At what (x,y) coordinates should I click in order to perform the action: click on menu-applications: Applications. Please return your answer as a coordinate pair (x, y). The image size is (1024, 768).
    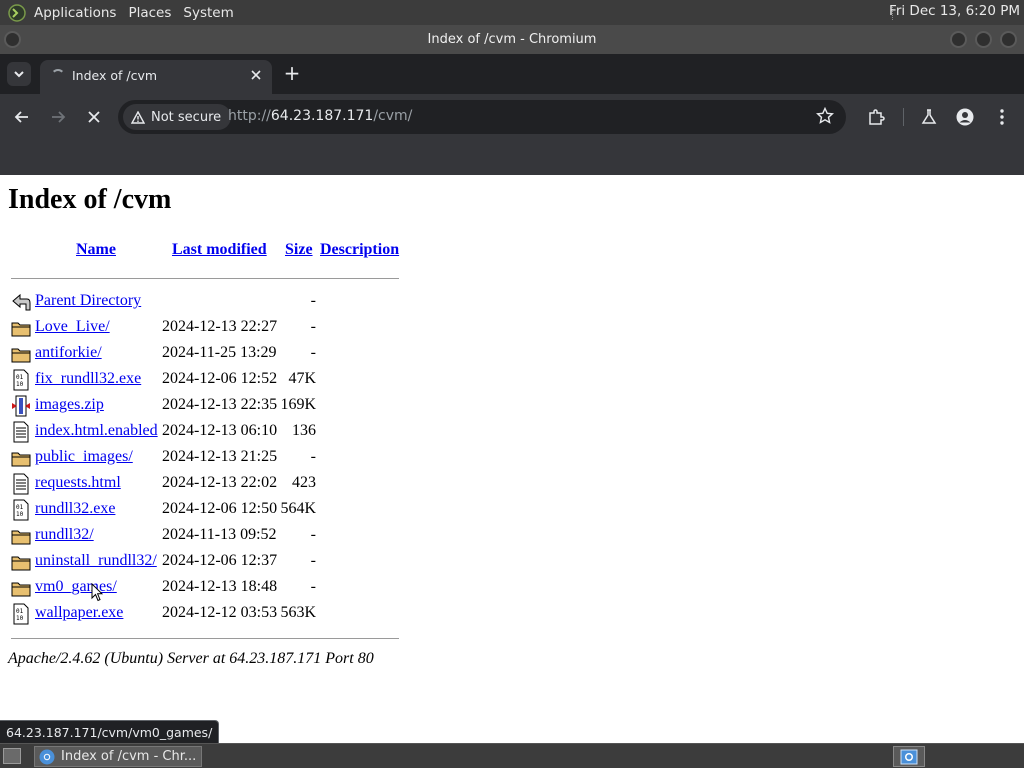
    Looking at the image, I should click on (79, 13).